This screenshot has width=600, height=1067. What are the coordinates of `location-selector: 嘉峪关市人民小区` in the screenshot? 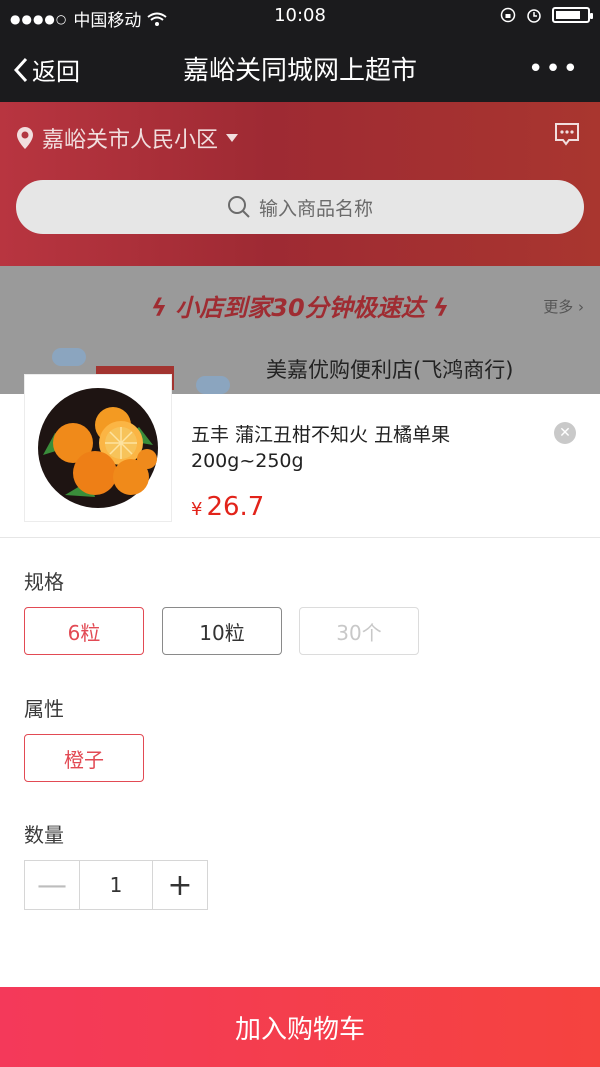 It's located at (127, 138).